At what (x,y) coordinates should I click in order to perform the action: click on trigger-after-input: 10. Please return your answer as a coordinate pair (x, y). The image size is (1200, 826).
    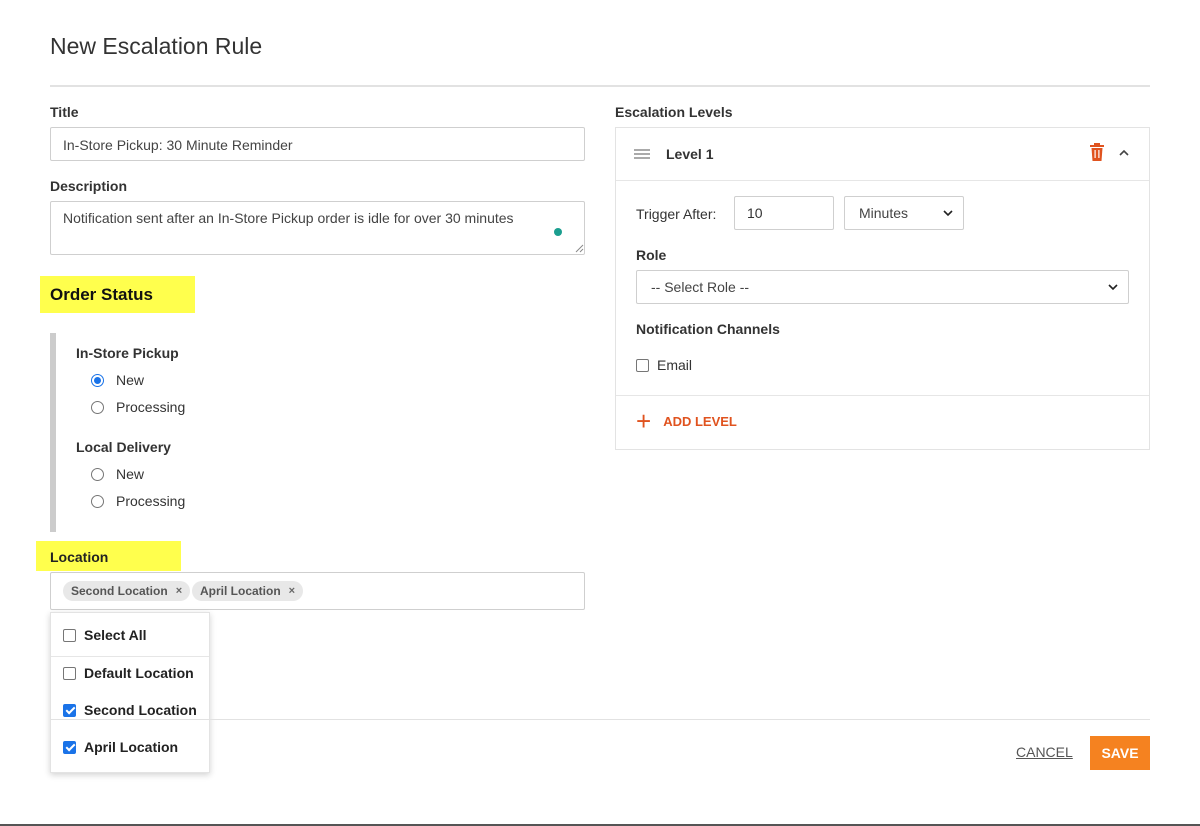
    Looking at the image, I should click on (784, 213).